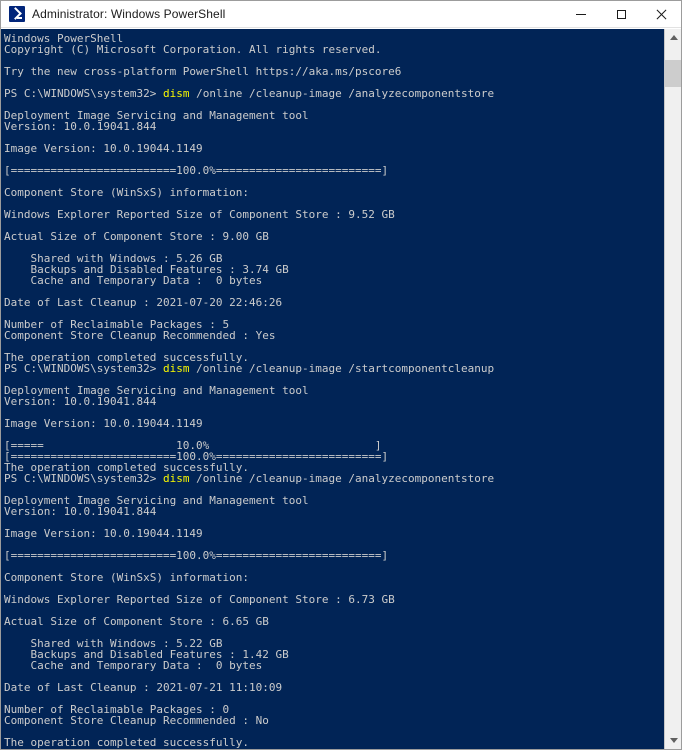 Image resolution: width=682 pixels, height=750 pixels. I want to click on minimize-icon, so click(581, 14).